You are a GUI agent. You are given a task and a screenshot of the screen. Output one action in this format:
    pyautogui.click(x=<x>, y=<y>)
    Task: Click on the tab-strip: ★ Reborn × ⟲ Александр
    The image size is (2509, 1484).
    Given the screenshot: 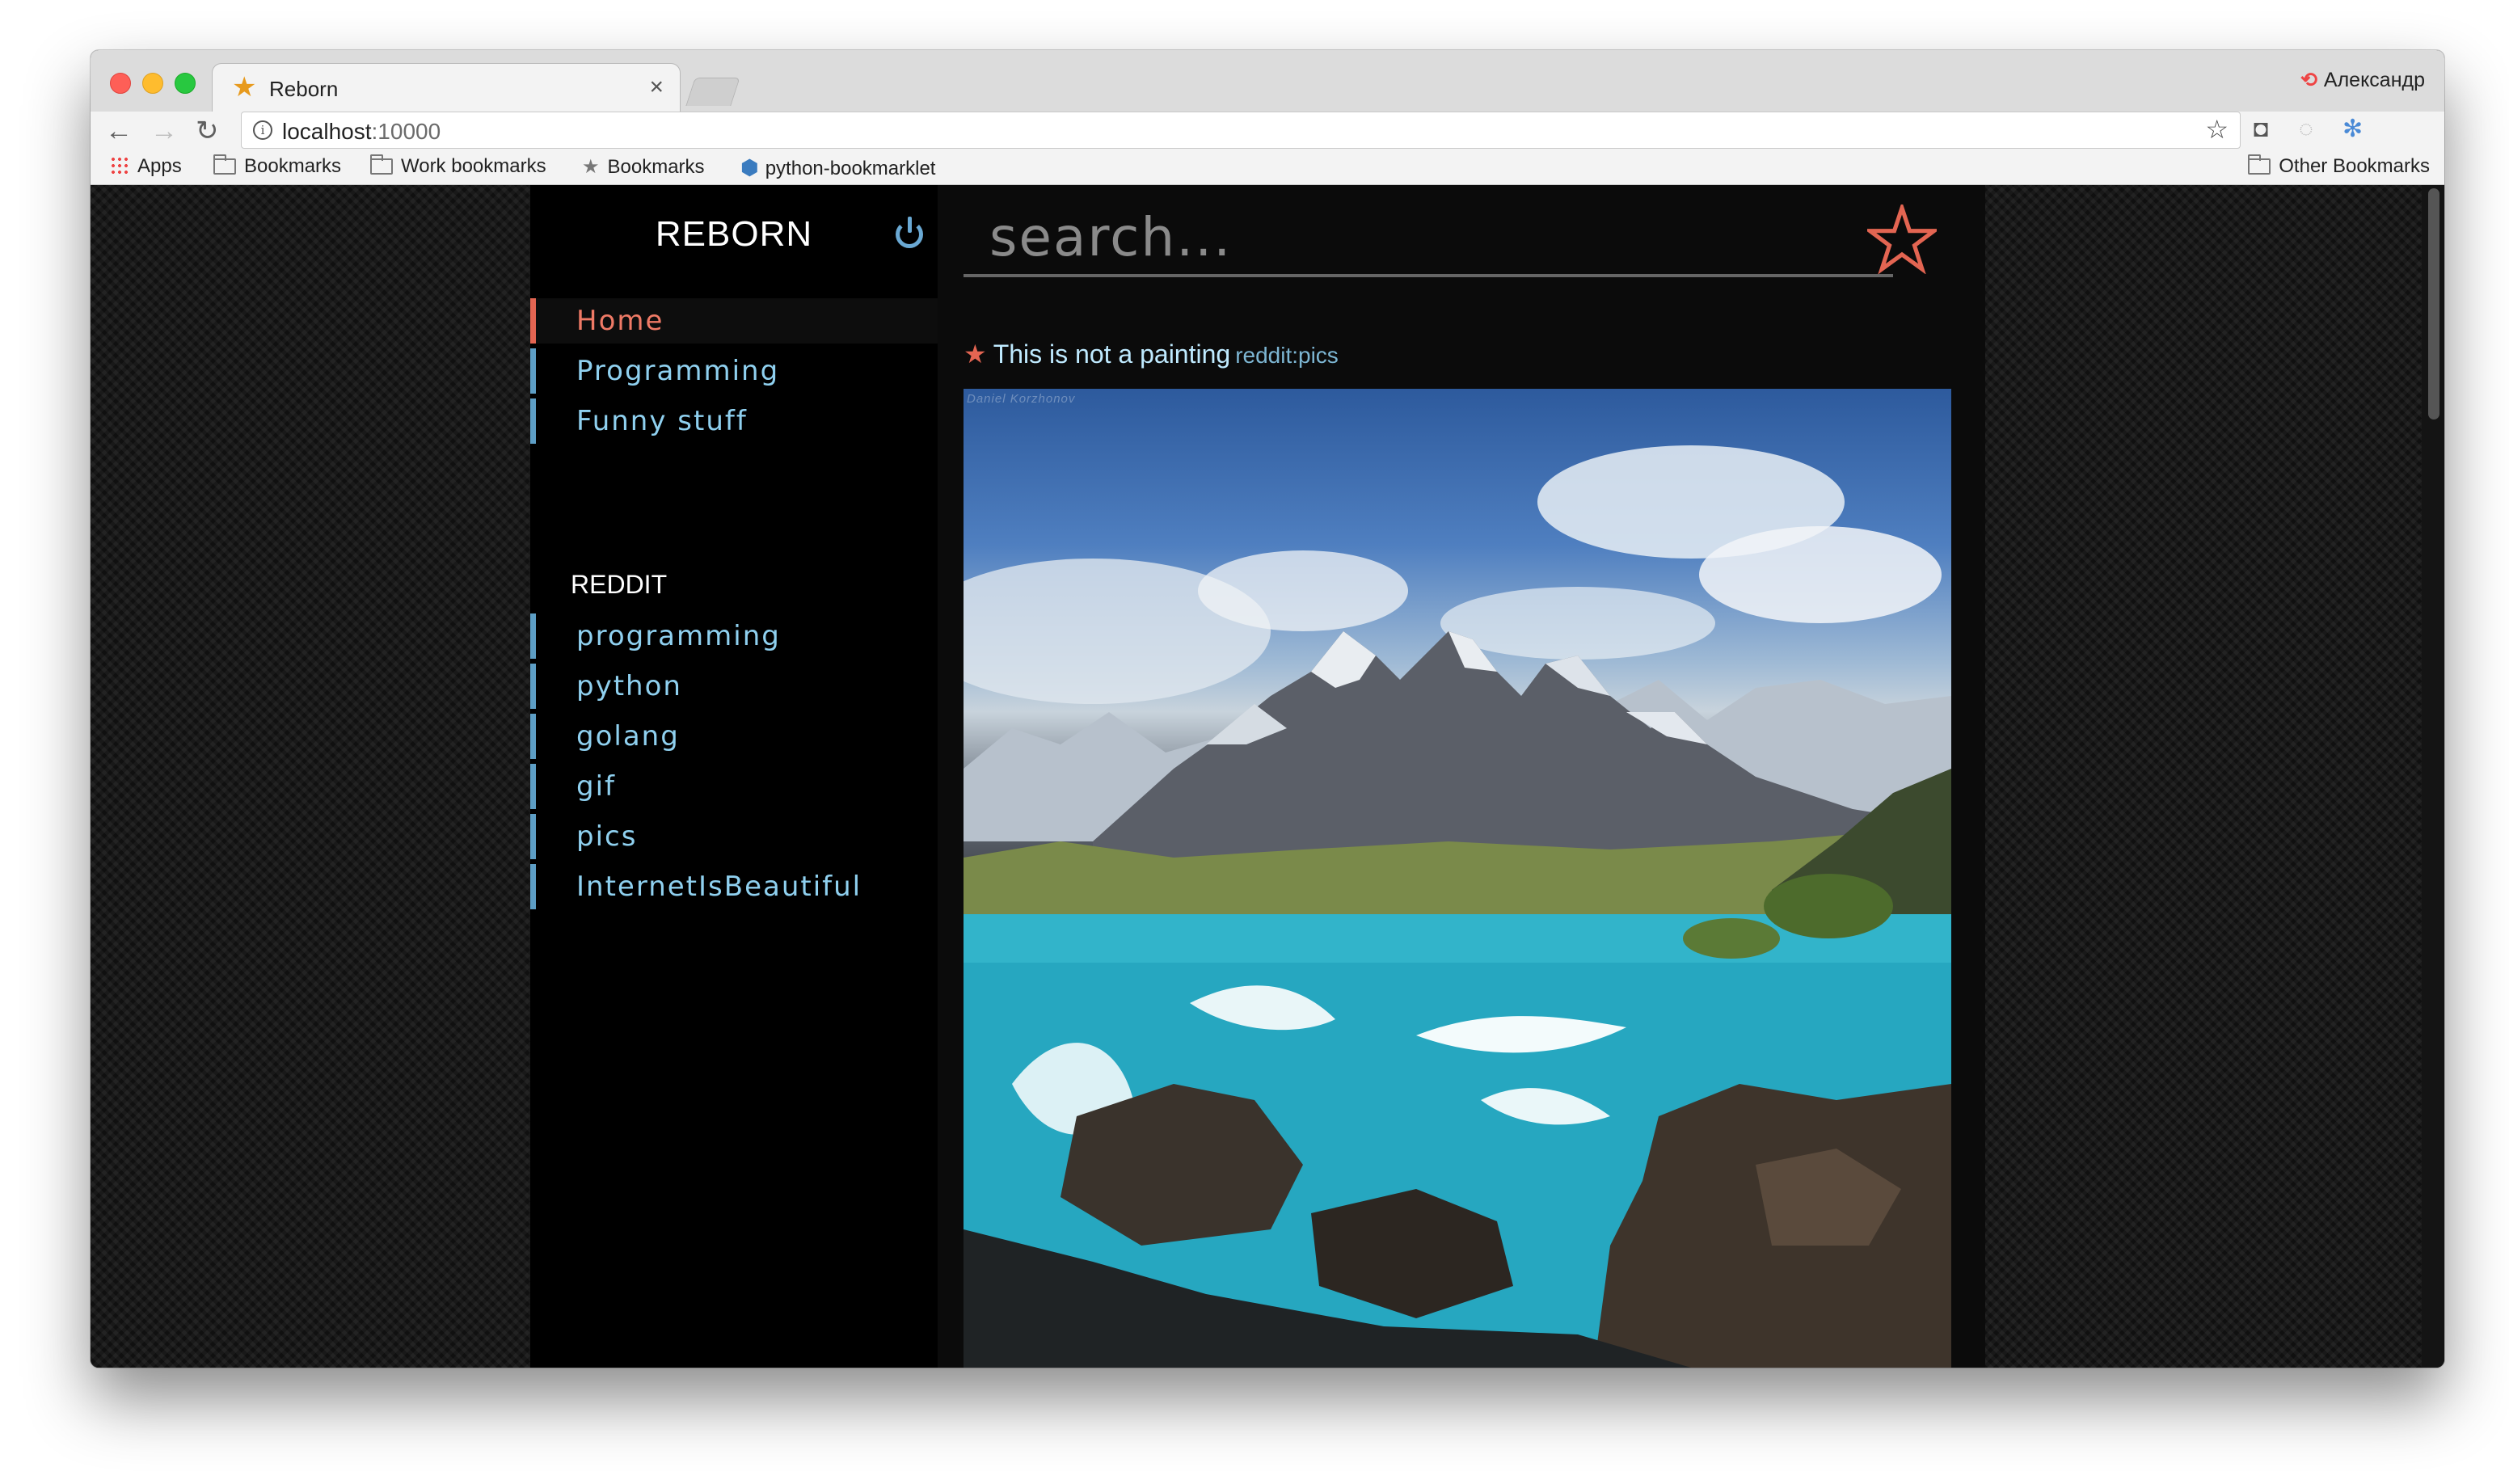 What is the action you would take?
    pyautogui.click(x=1267, y=81)
    